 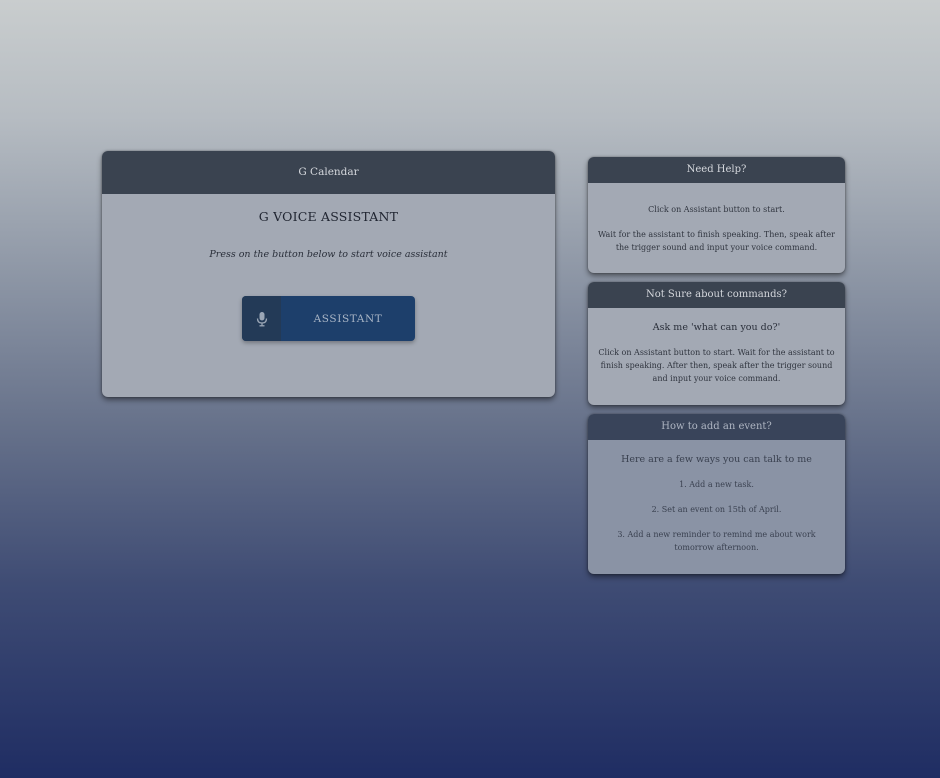 What do you see at coordinates (261, 318) in the screenshot?
I see `microphone-icon` at bounding box center [261, 318].